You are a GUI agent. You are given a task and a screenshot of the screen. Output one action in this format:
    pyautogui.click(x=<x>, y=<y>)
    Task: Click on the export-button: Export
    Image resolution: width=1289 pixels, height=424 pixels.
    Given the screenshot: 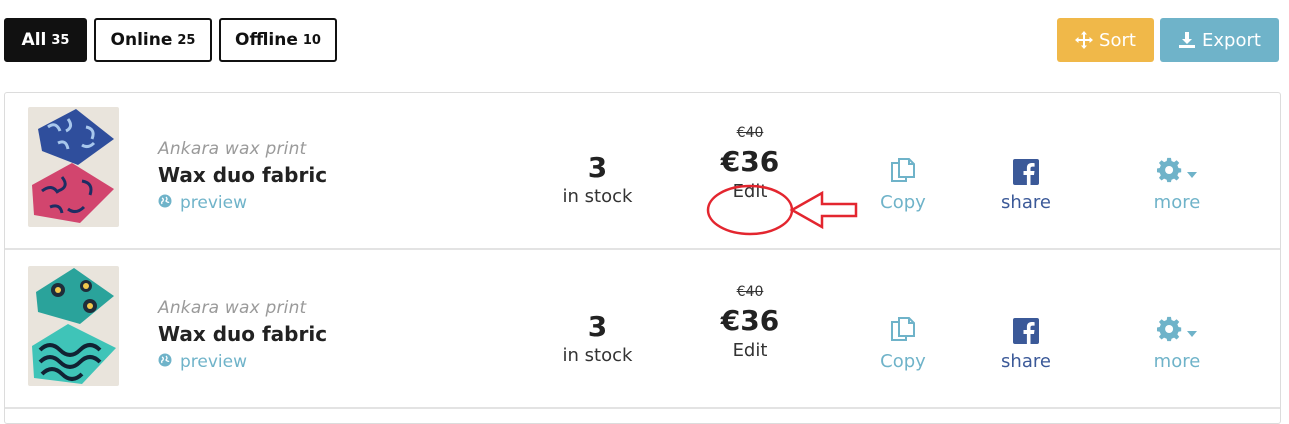 What is the action you would take?
    pyautogui.click(x=1219, y=40)
    